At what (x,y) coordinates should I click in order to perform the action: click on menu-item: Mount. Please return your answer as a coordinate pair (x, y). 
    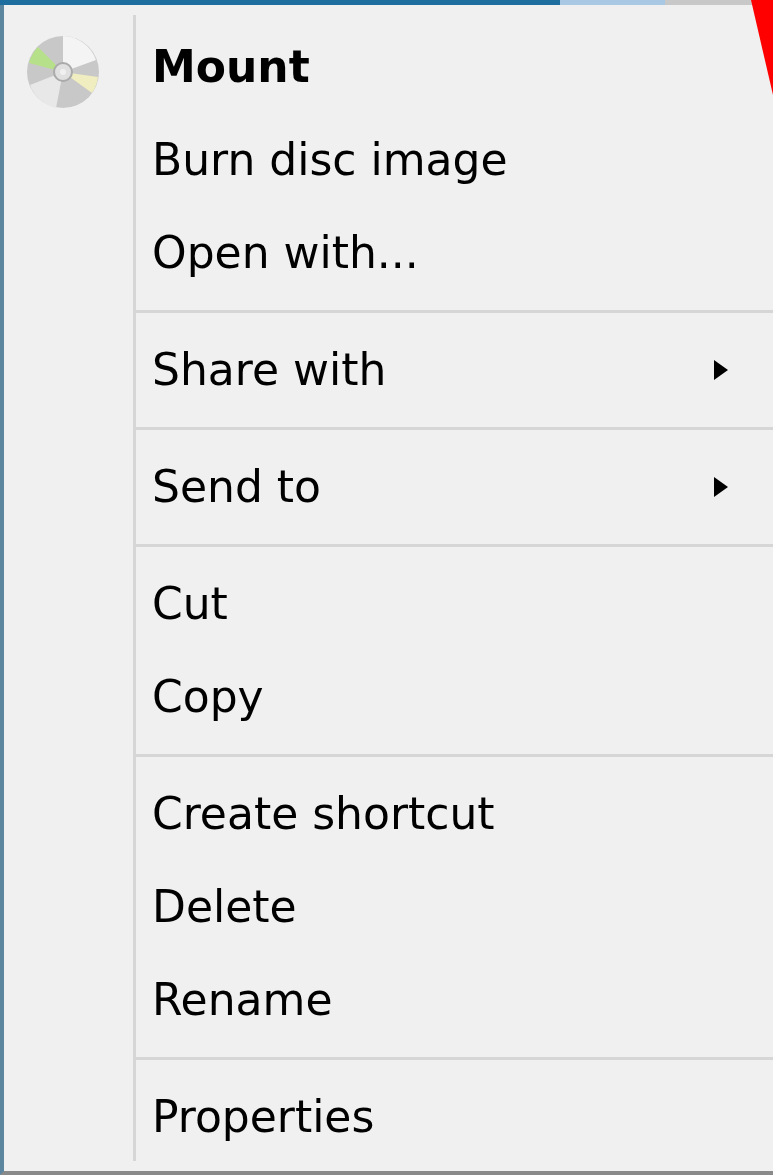
    Looking at the image, I should click on (370, 66).